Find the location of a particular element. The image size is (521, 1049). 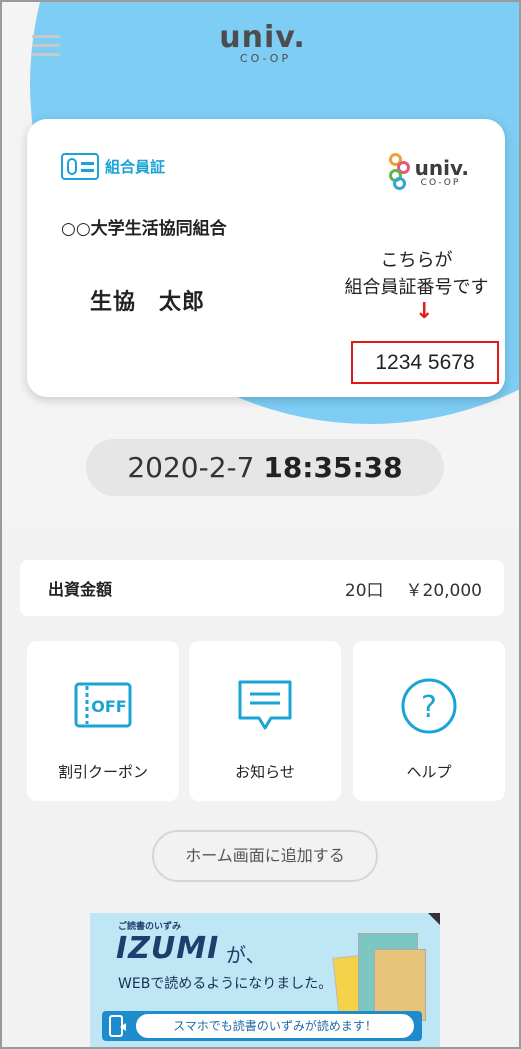

tile-coupon: OFF 割引クーポン is located at coordinates (103, 721).